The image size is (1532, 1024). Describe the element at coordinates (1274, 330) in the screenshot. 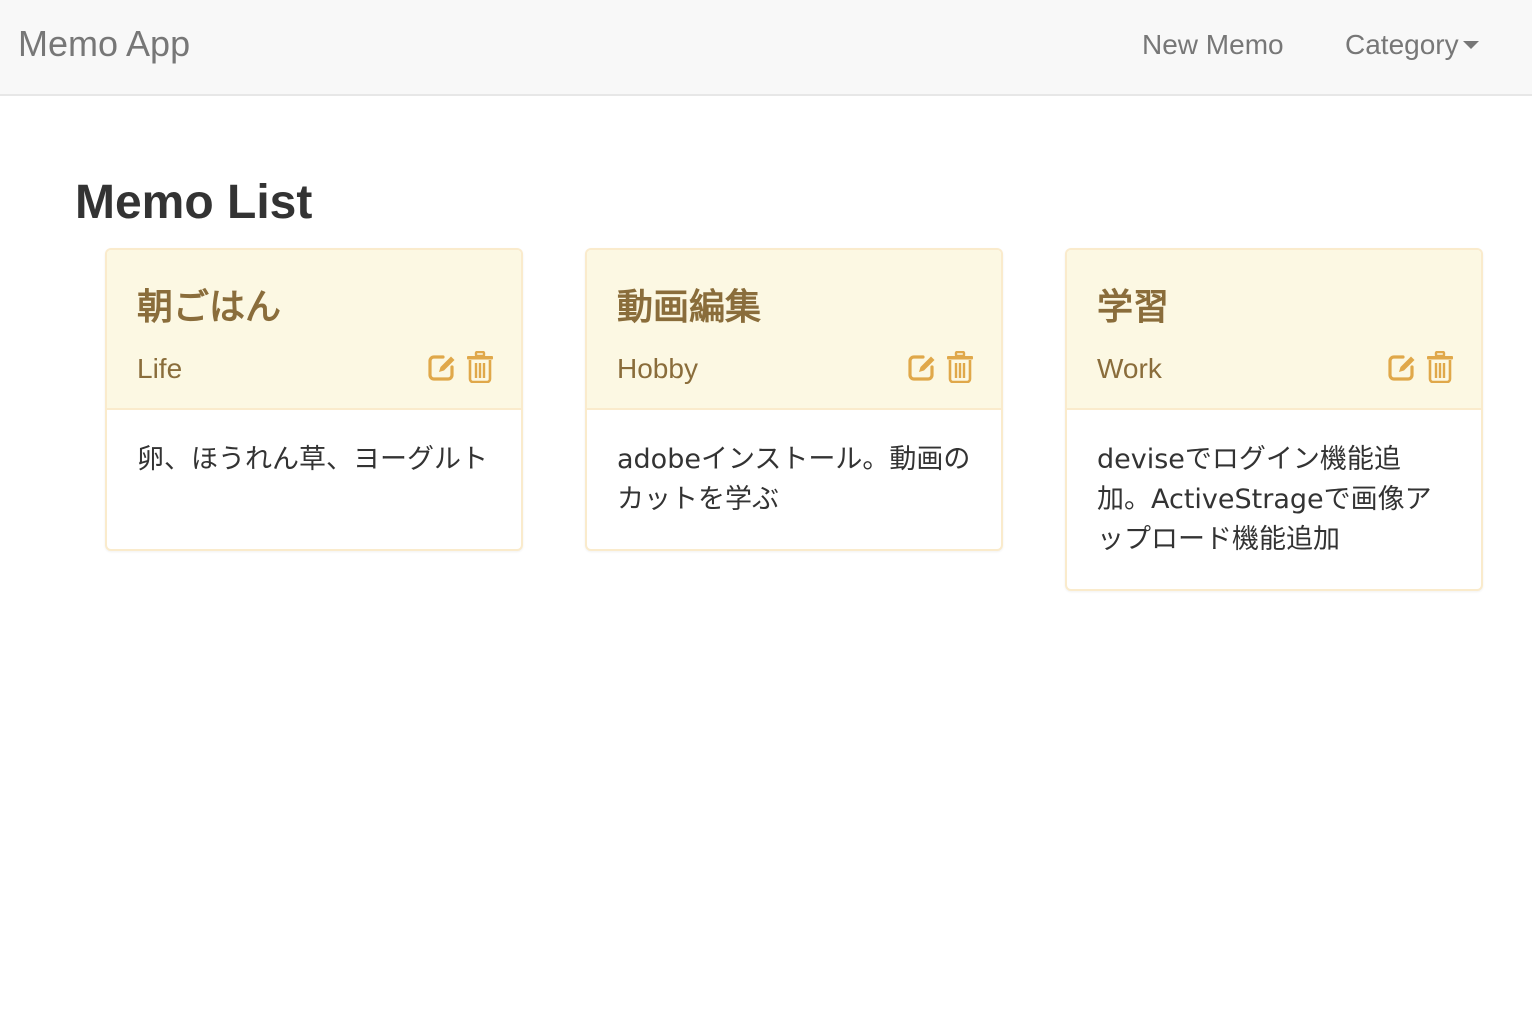

I see `memo-card-heading: 学習 Work` at that location.